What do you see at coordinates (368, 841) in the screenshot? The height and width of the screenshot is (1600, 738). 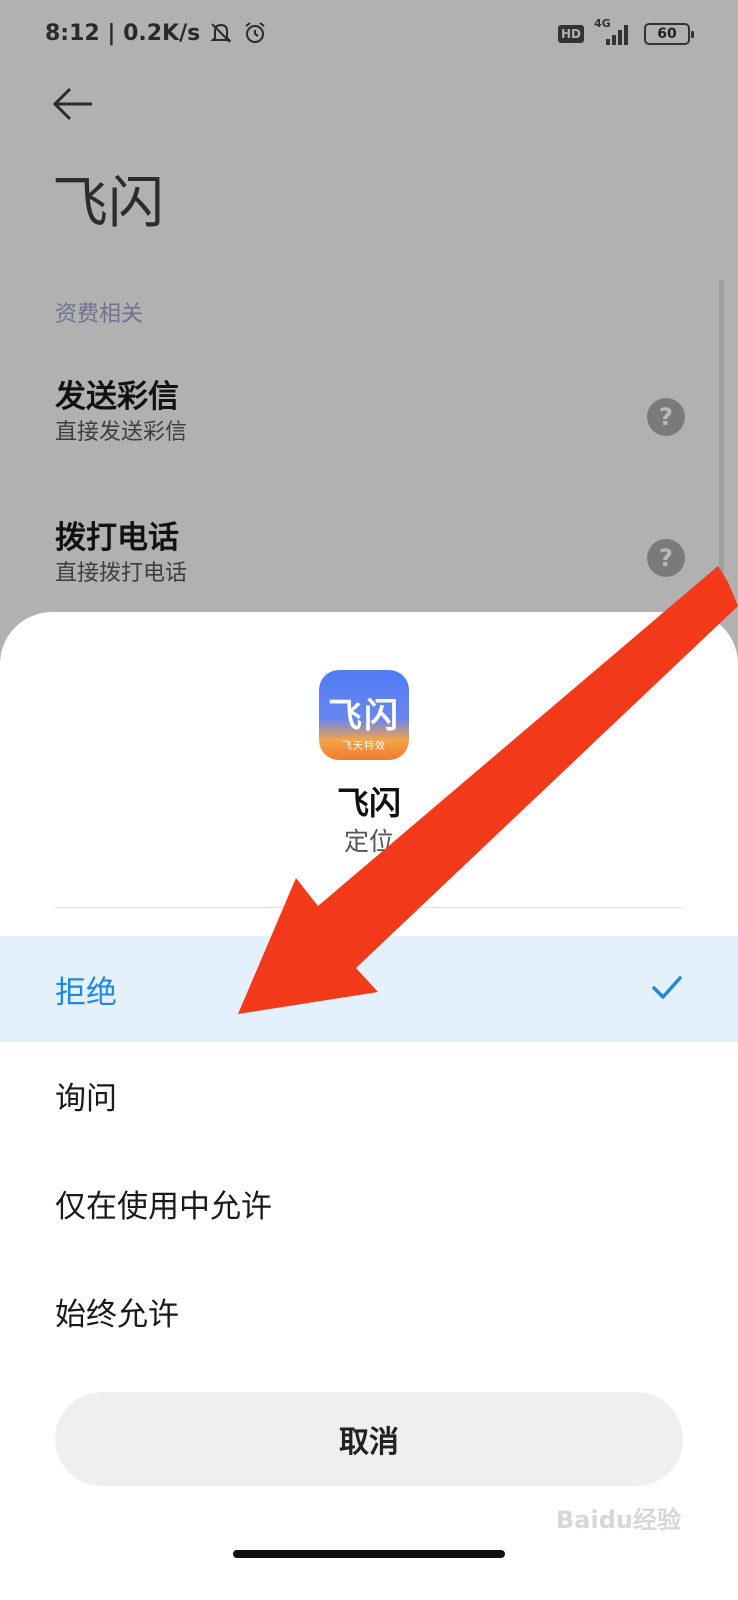 I see `sheet-permission-name: 定位` at bounding box center [368, 841].